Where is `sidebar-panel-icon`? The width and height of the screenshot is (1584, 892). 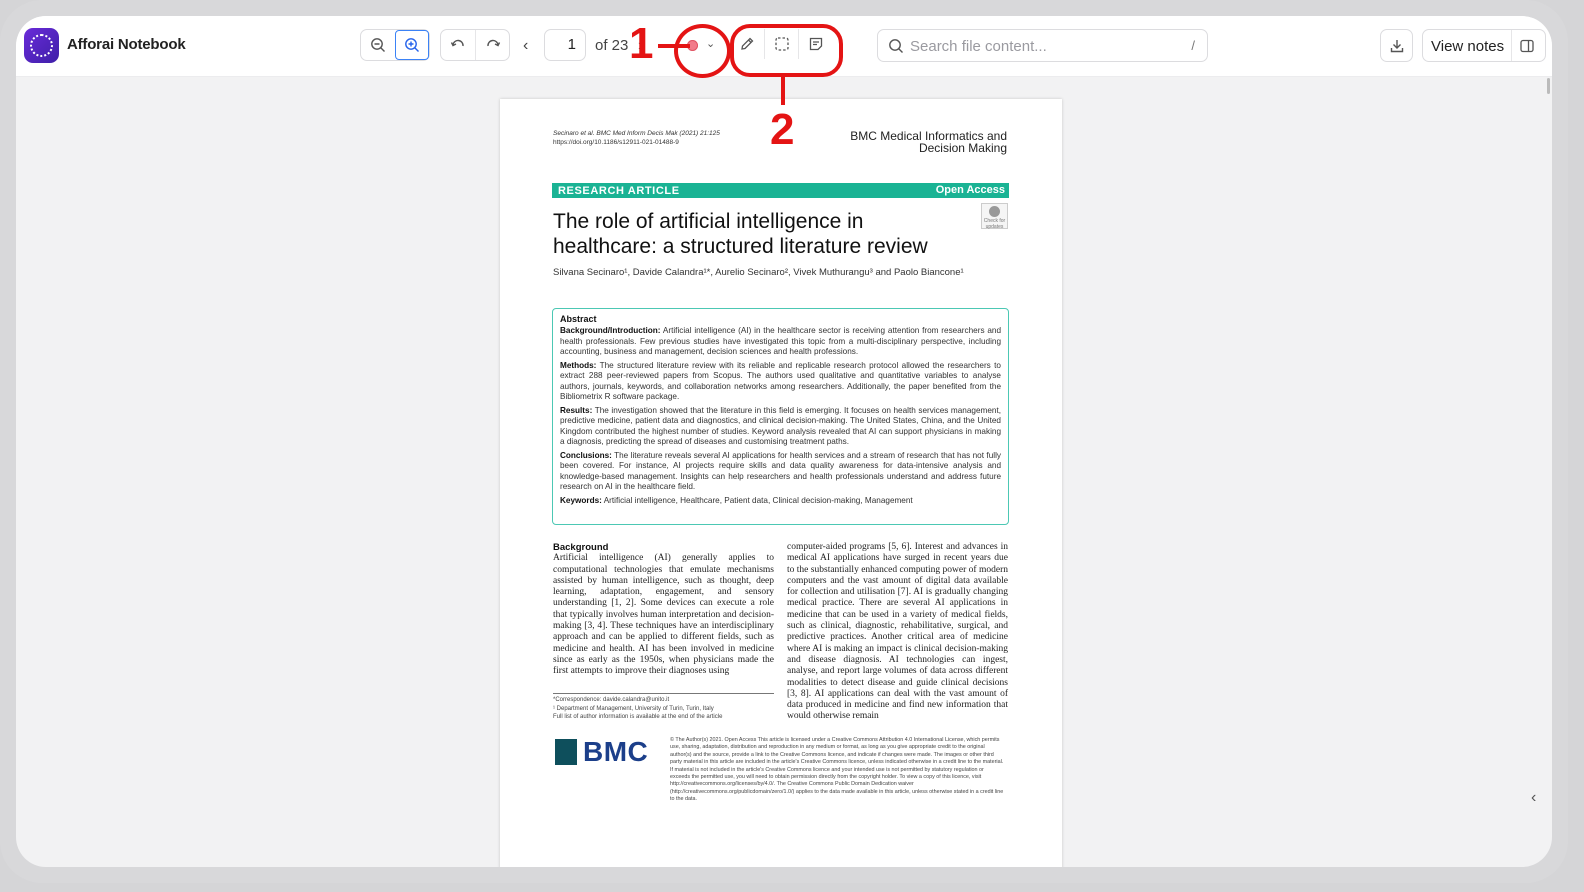
sidebar-panel-icon is located at coordinates (1527, 46).